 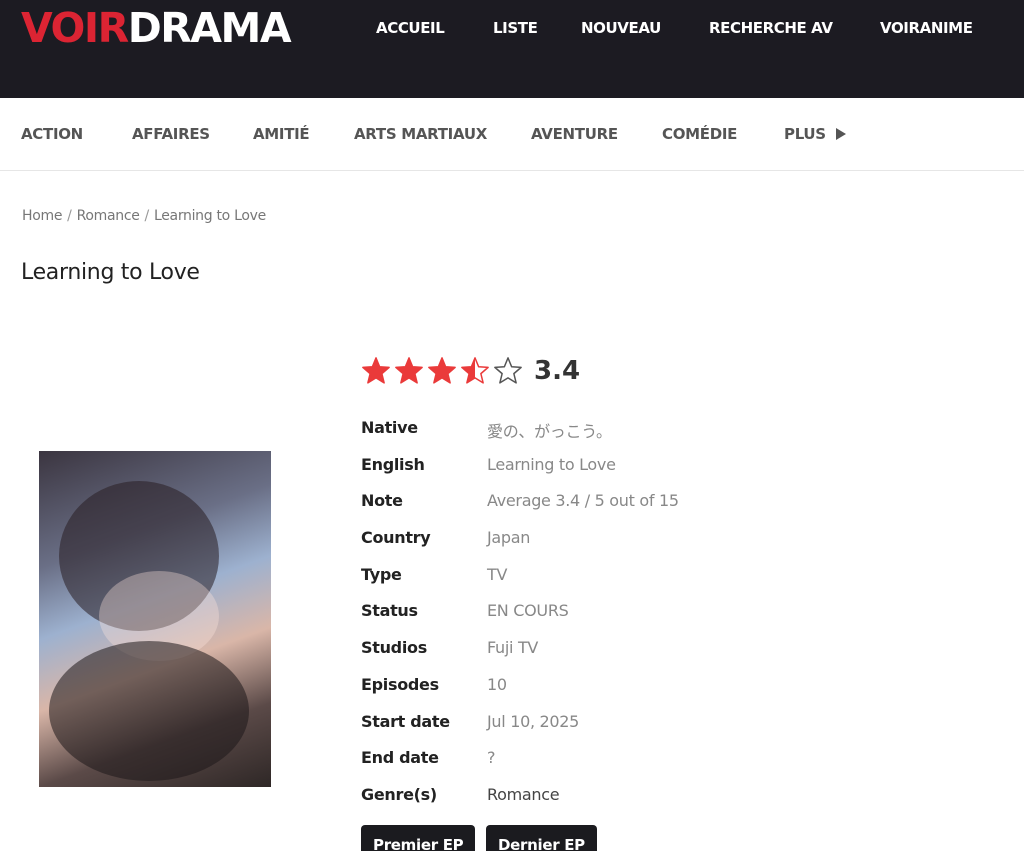 What do you see at coordinates (557, 371) in the screenshot?
I see `rating-value: 3.4` at bounding box center [557, 371].